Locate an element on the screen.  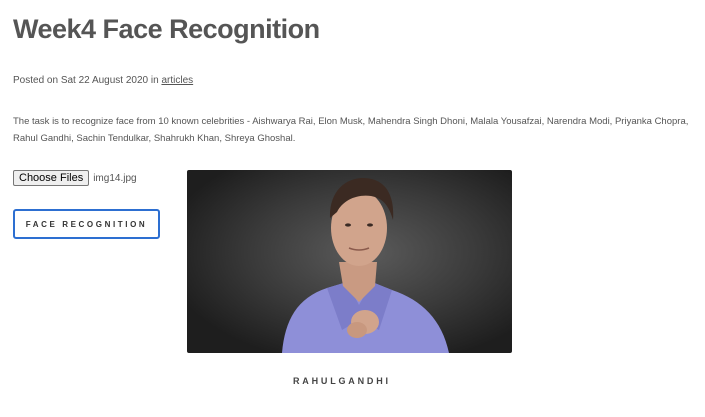
recognition-result: RAHULGANDHI is located at coordinates (342, 381).